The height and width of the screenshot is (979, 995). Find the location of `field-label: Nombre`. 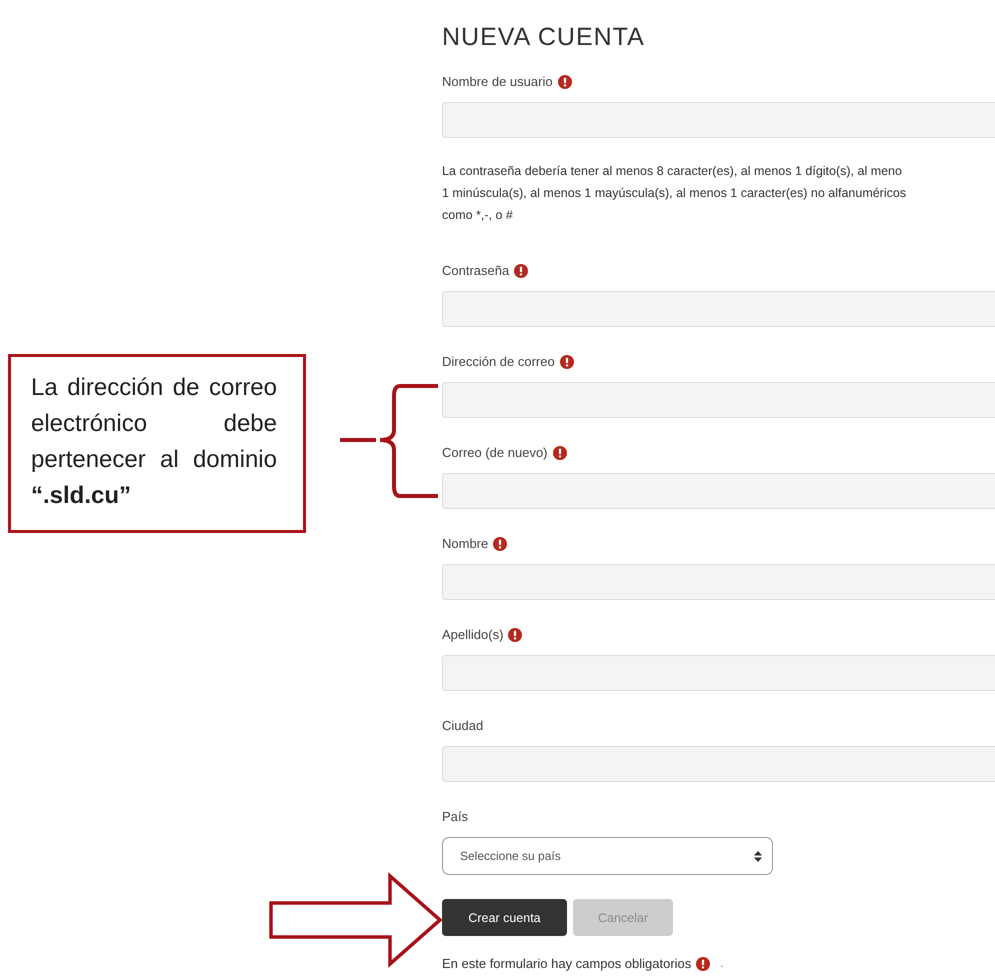

field-label: Nombre is located at coordinates (465, 544).